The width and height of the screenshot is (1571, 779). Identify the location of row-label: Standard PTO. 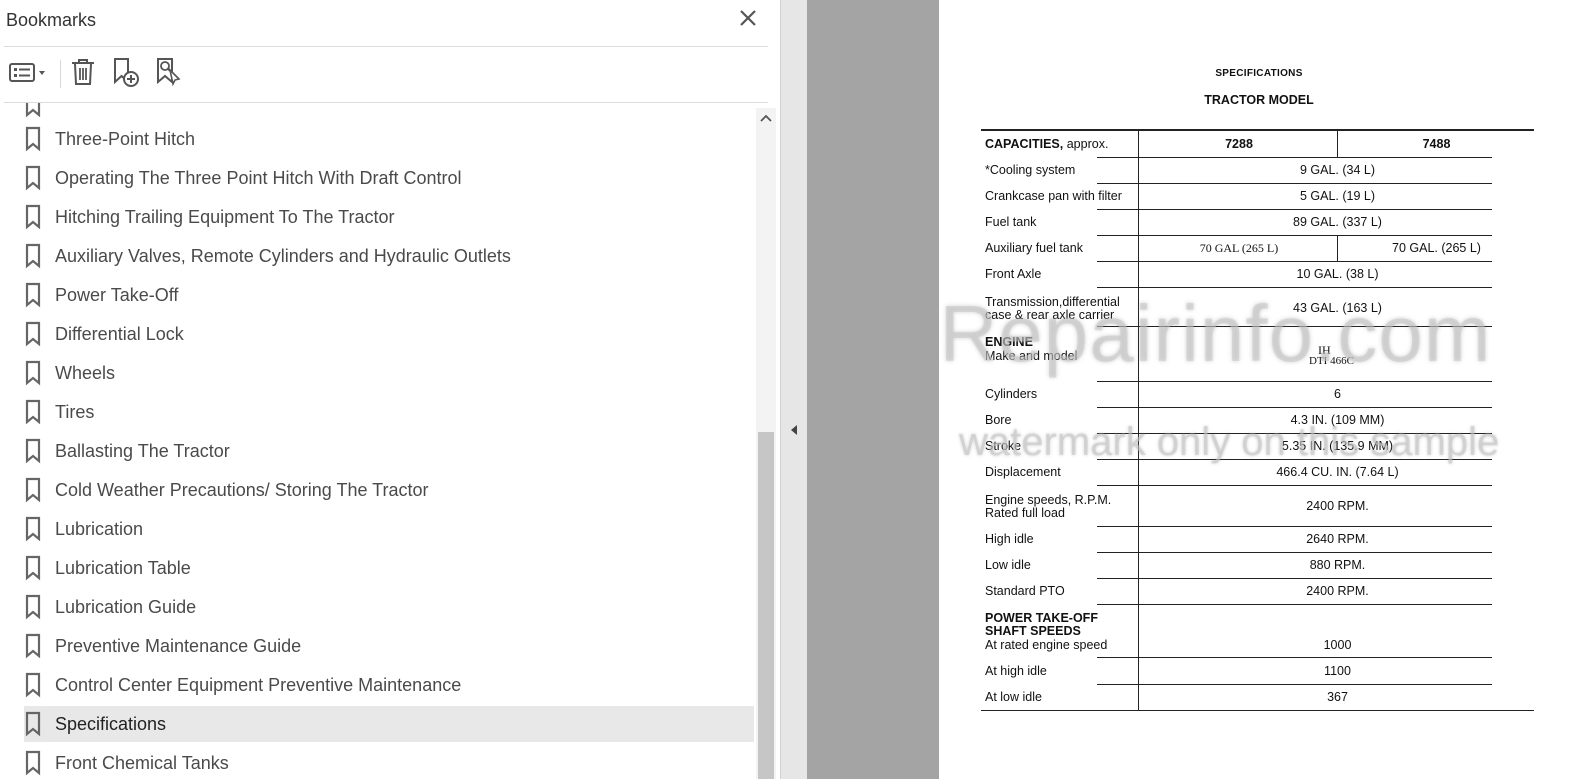
(1025, 591).